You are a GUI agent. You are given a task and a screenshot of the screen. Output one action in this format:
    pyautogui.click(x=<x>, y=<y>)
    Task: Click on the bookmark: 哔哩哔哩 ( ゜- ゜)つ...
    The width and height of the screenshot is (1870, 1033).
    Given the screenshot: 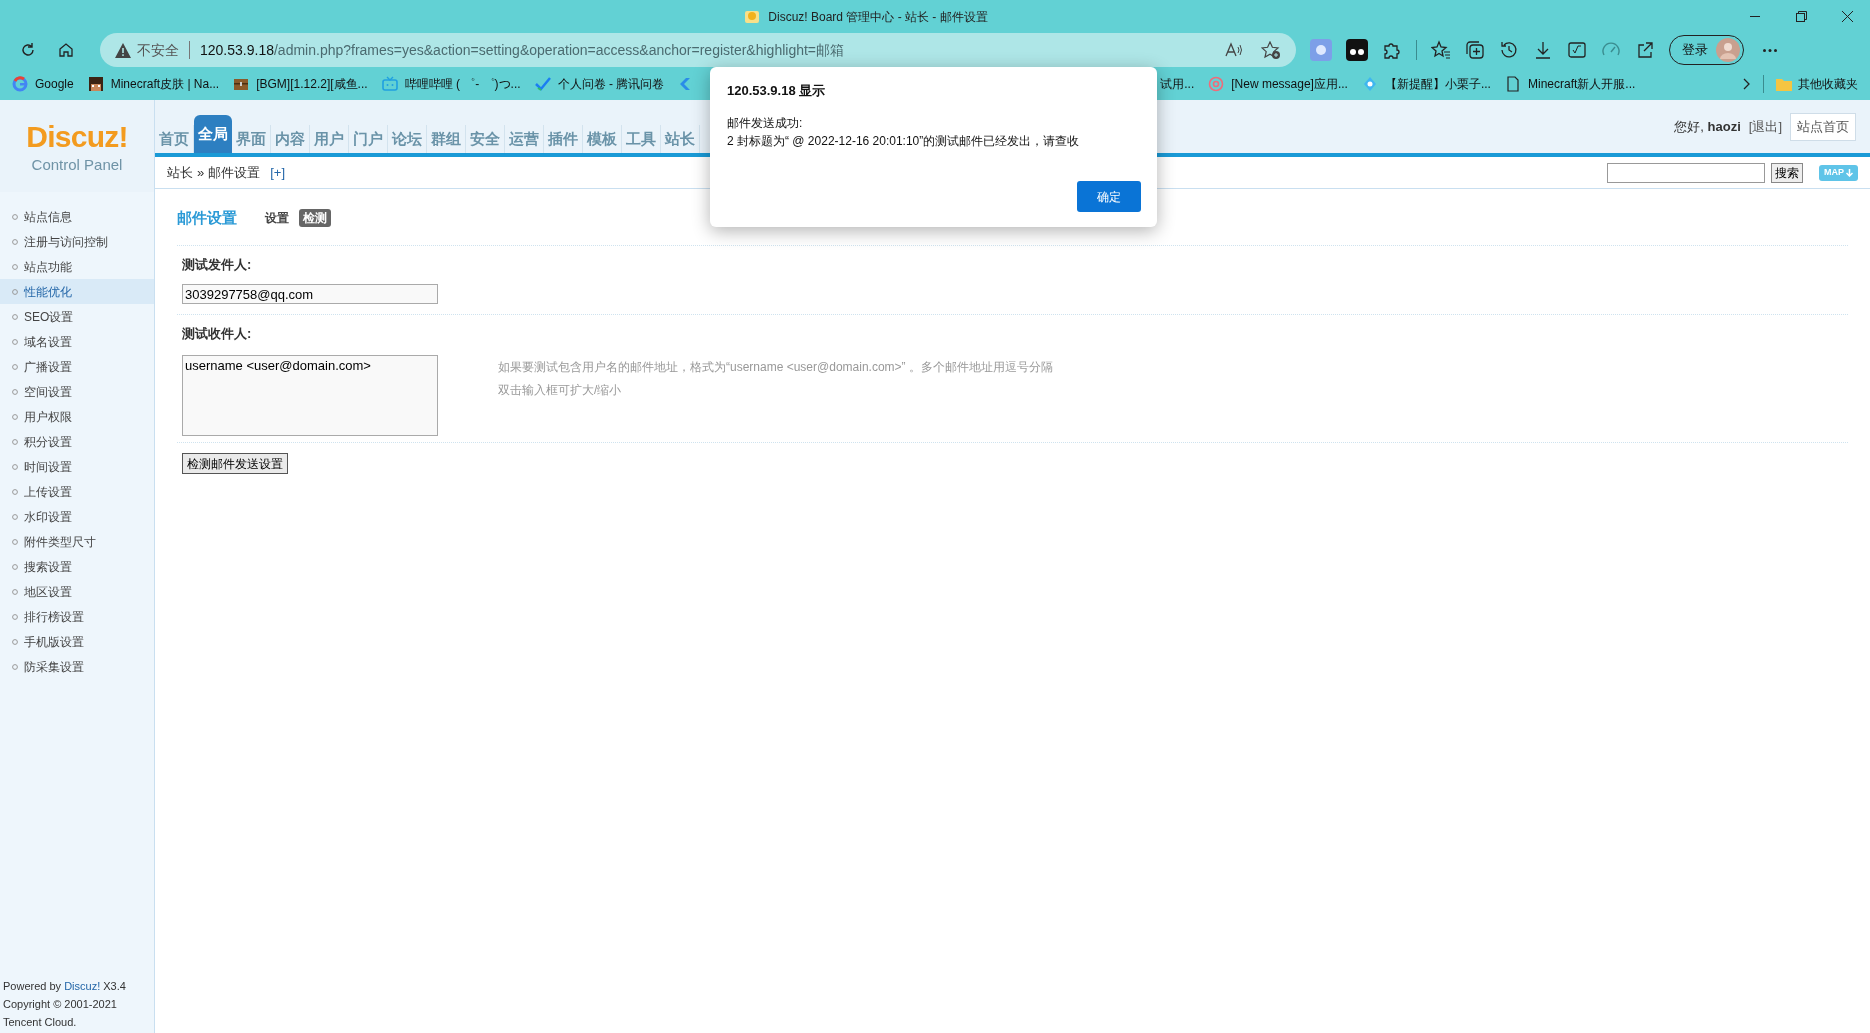 What is the action you would take?
    pyautogui.click(x=451, y=83)
    